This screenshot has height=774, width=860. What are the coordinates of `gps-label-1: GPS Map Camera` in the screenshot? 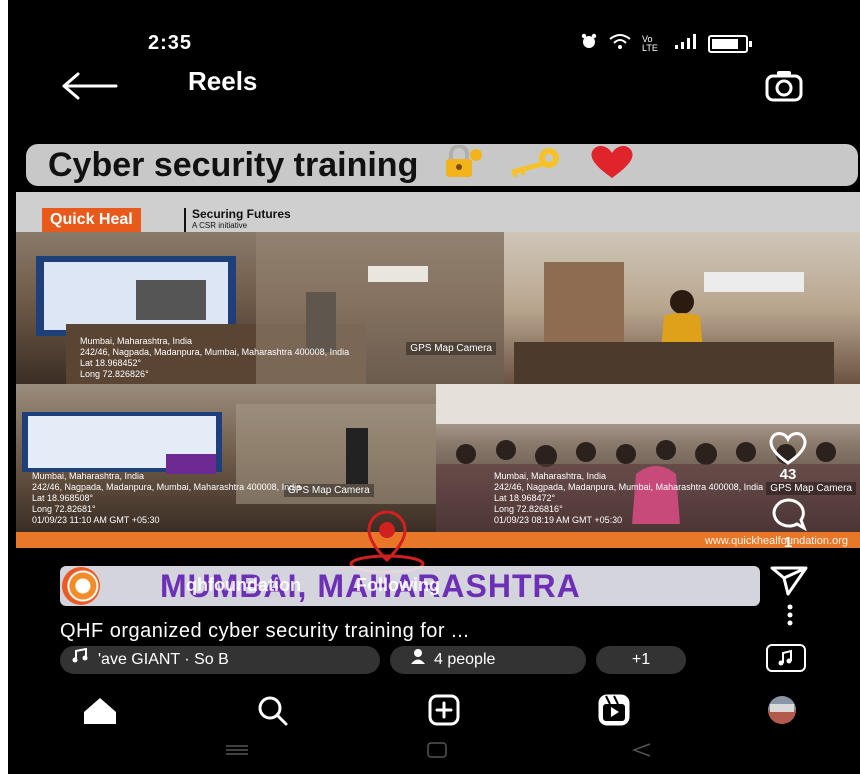 It's located at (451, 348).